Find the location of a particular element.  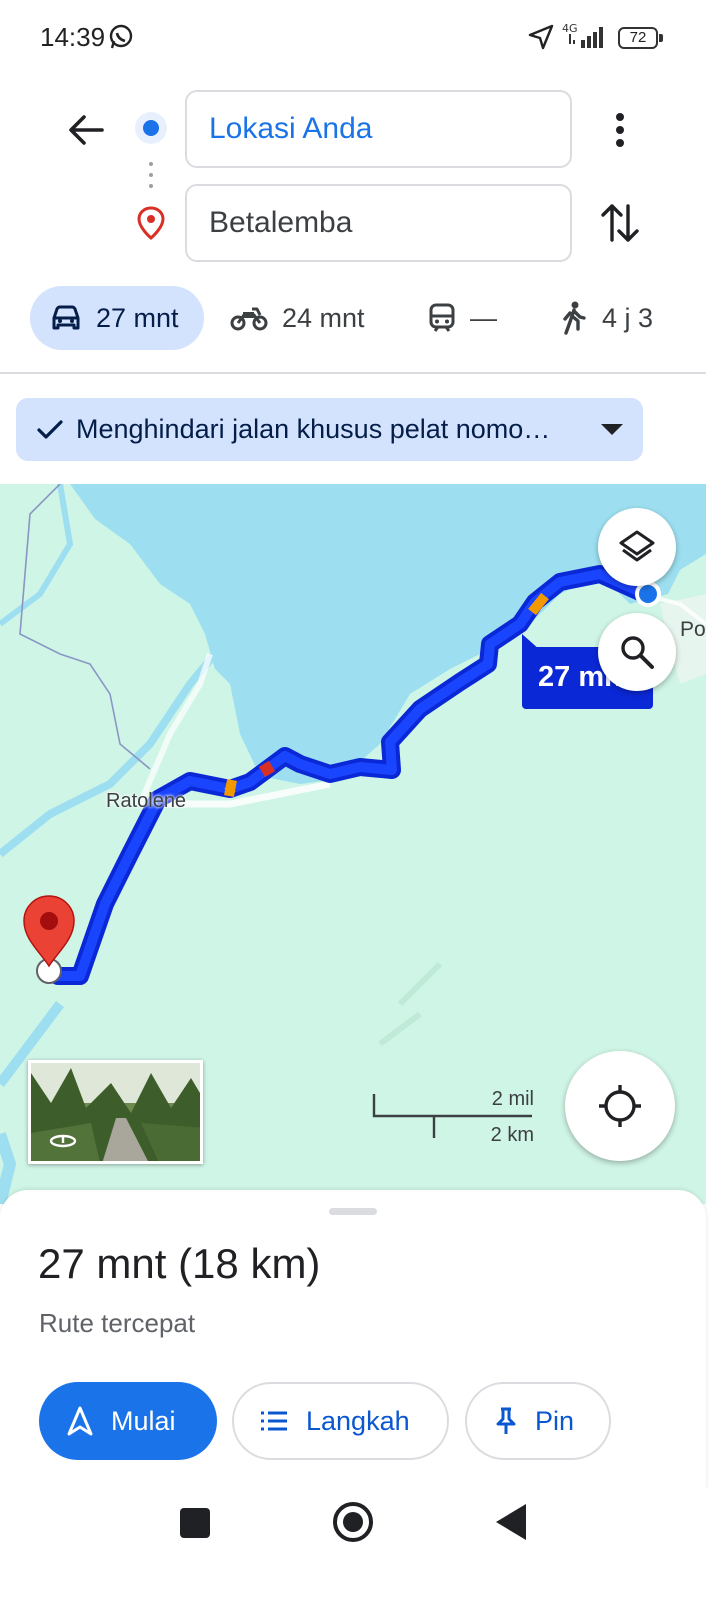

destination-input: Betalemba is located at coordinates (378, 223).